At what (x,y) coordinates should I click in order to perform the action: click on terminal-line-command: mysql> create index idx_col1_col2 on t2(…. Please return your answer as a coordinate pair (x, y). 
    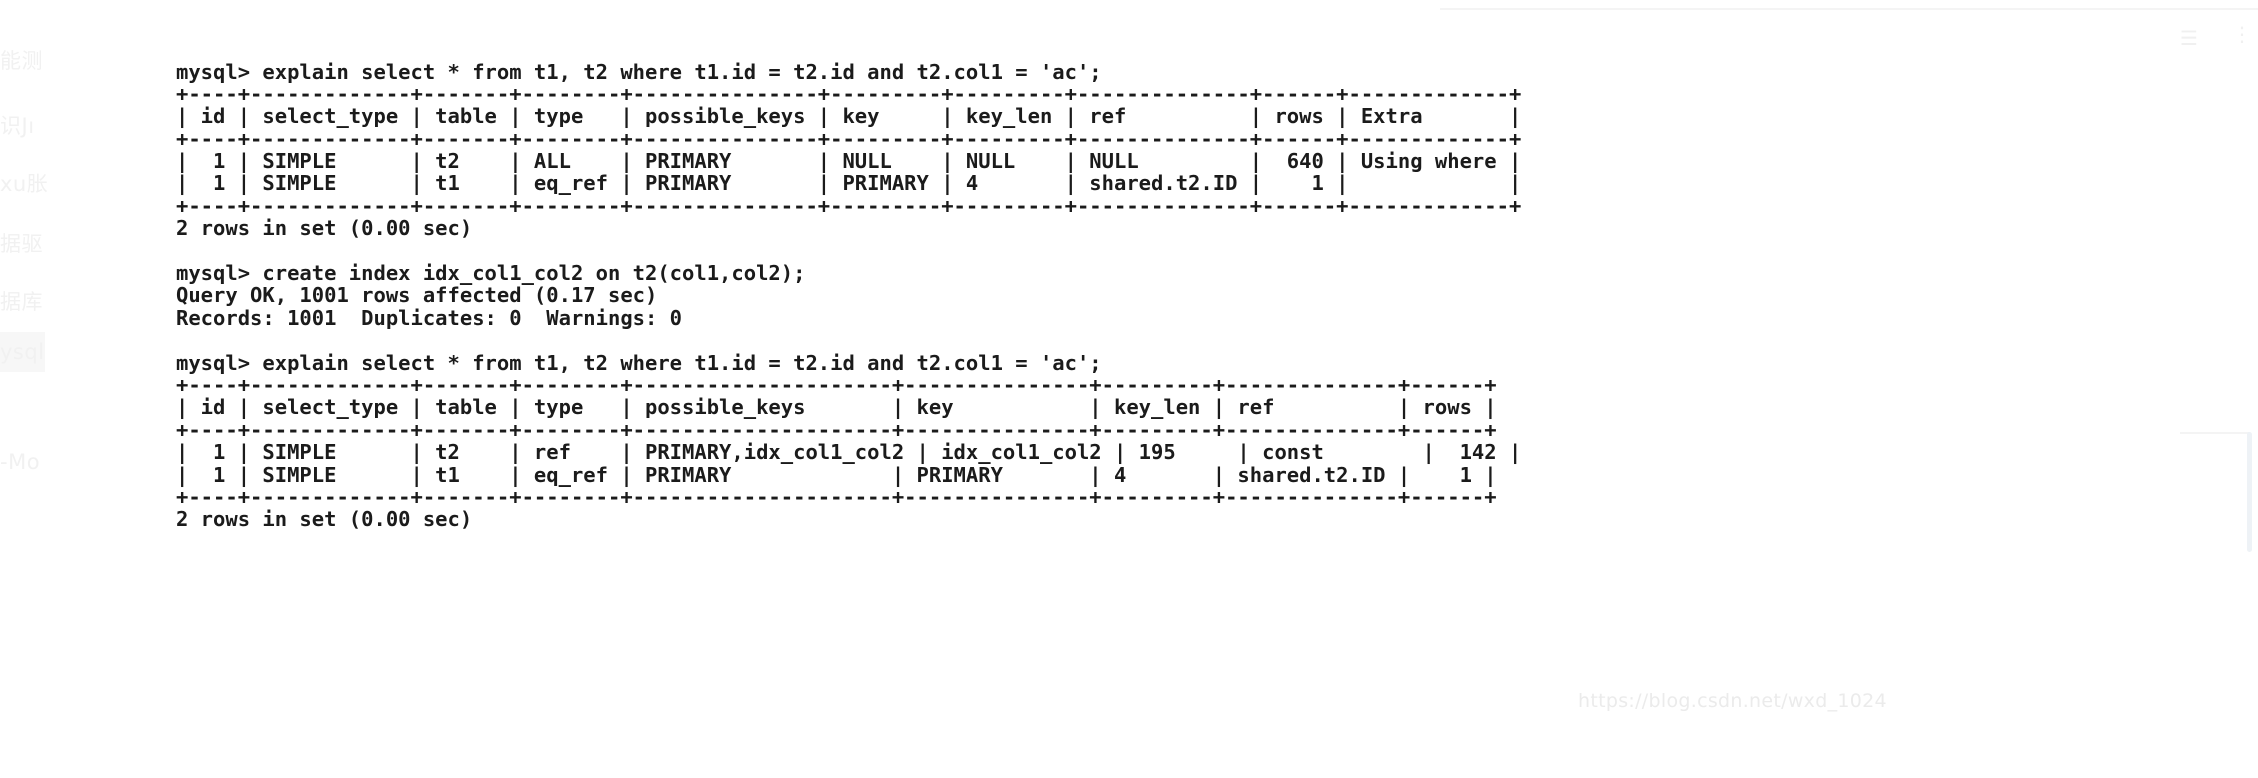
    Looking at the image, I should click on (491, 273).